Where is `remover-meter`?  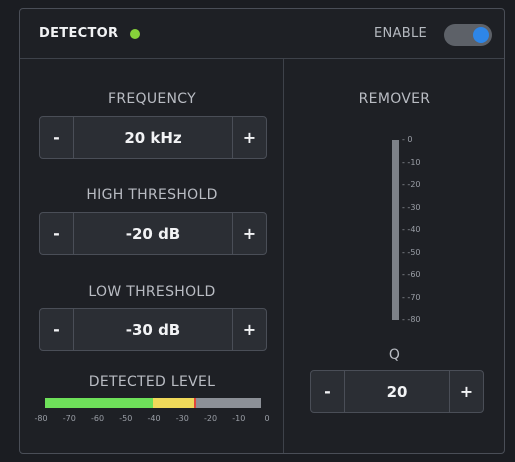
remover-meter is located at coordinates (395, 230).